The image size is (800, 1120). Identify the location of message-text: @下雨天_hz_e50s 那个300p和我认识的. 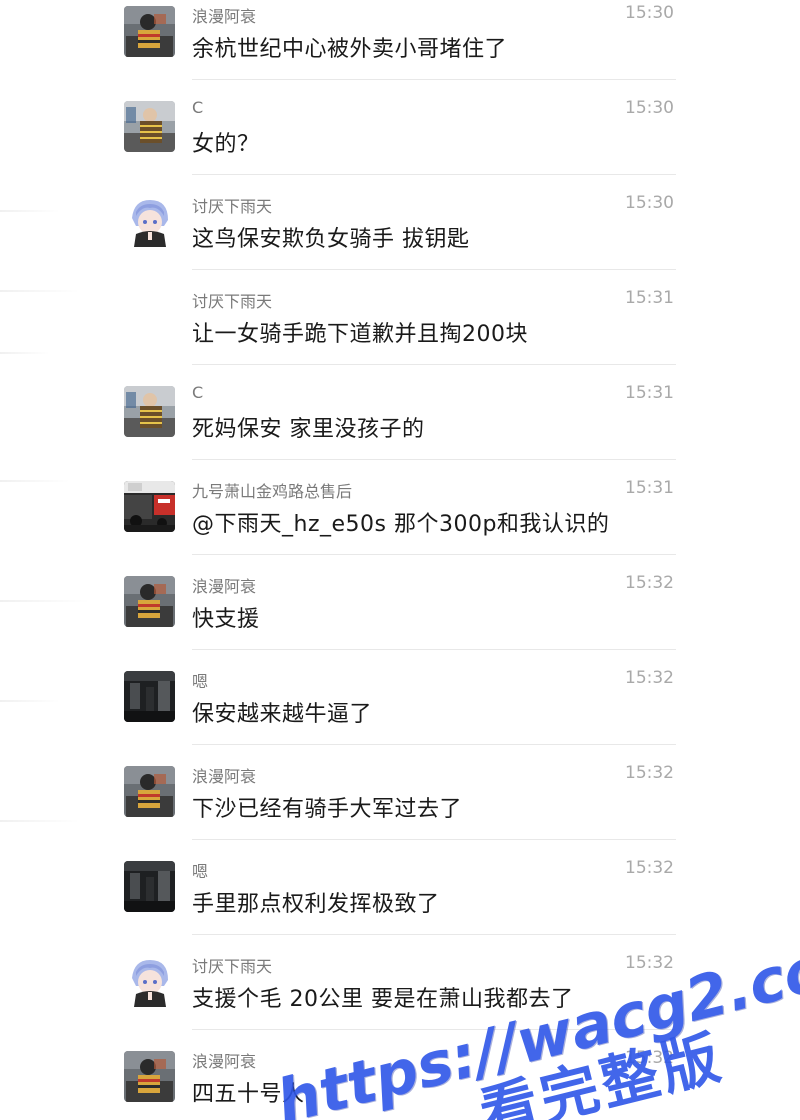
(401, 524).